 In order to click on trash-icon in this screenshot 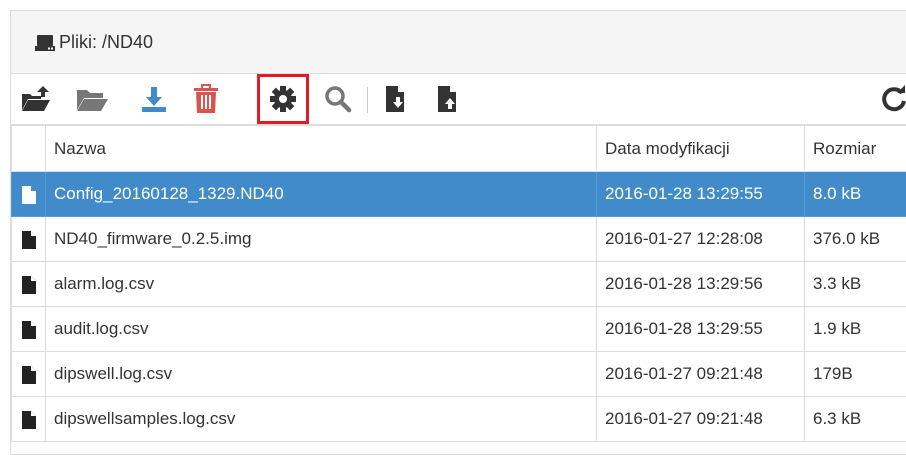, I will do `click(206, 99)`.